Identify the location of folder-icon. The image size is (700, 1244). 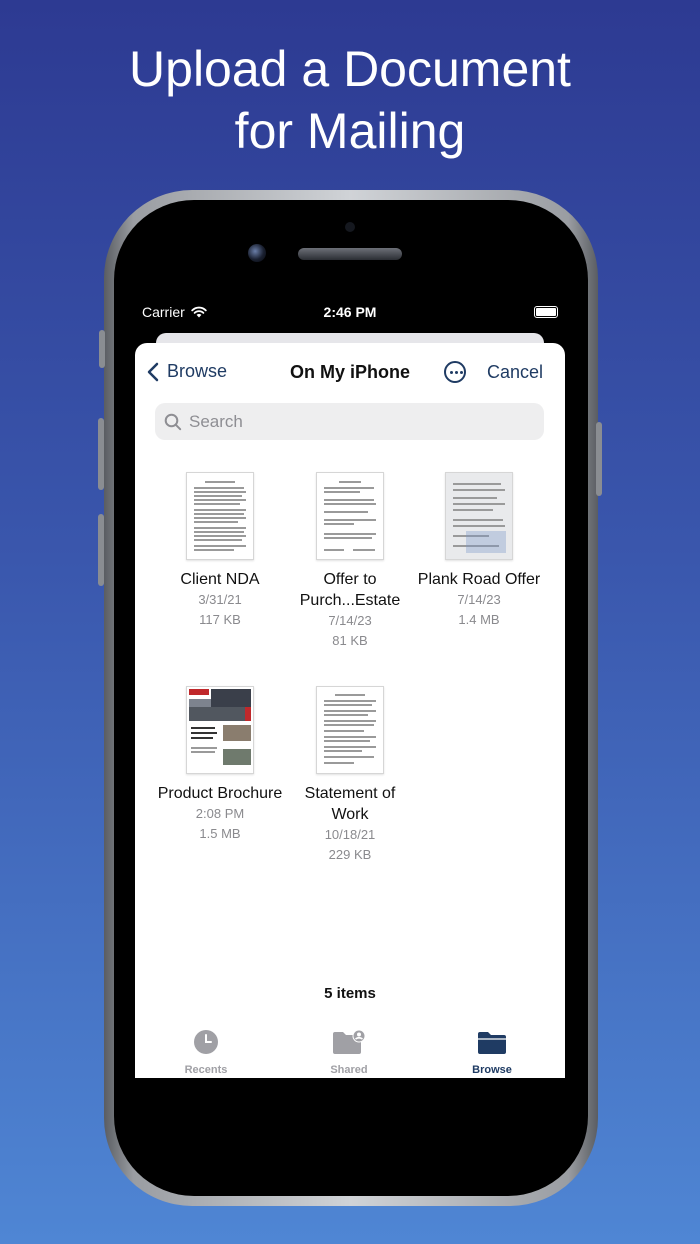
(492, 1043).